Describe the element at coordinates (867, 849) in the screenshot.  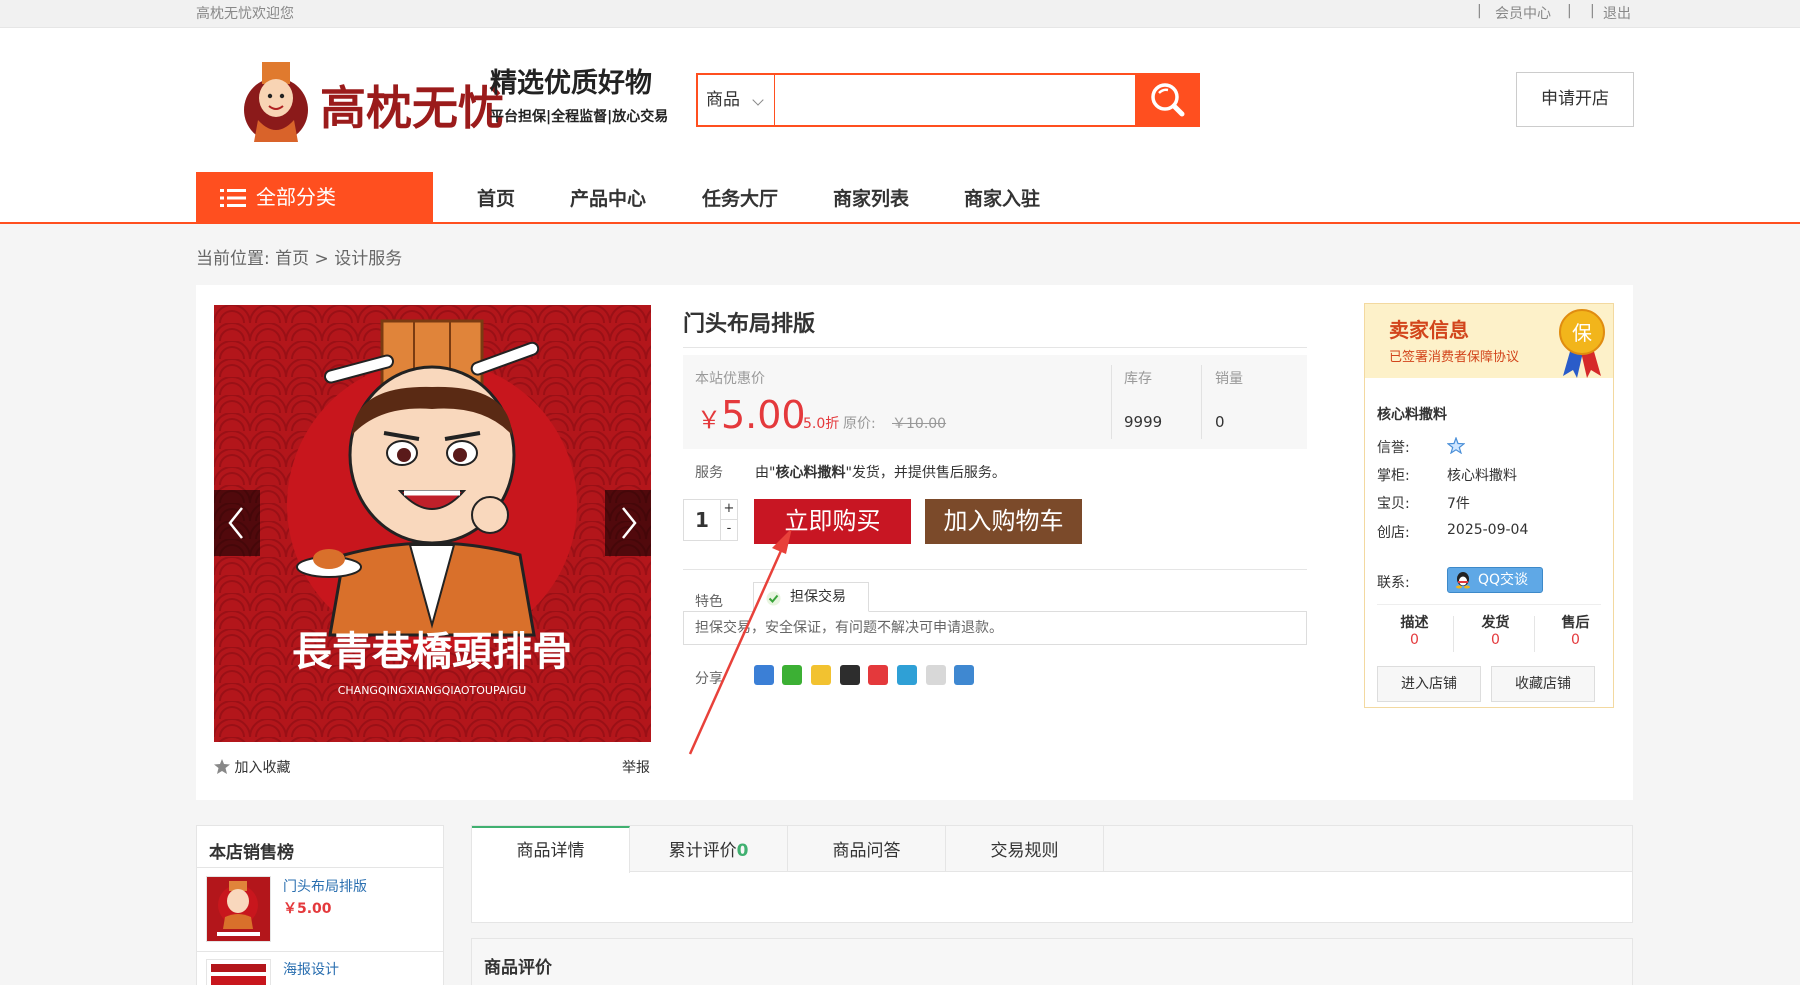
I see `tab-qa: 商品问答` at that location.